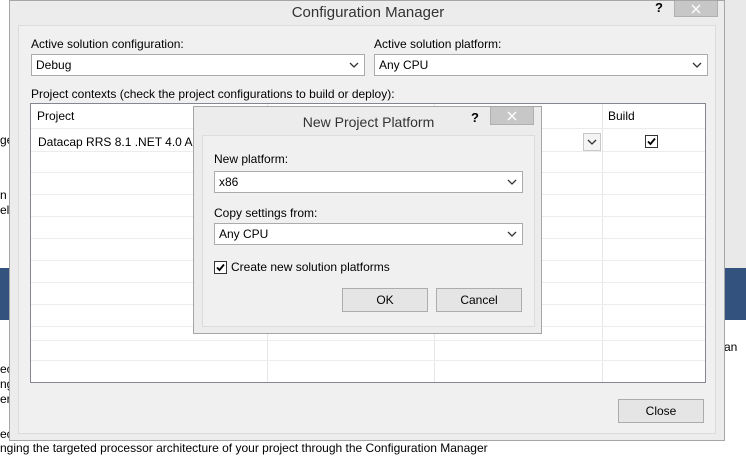 The width and height of the screenshot is (746, 457). What do you see at coordinates (54, 65) in the screenshot?
I see `active-config-value: Debug` at bounding box center [54, 65].